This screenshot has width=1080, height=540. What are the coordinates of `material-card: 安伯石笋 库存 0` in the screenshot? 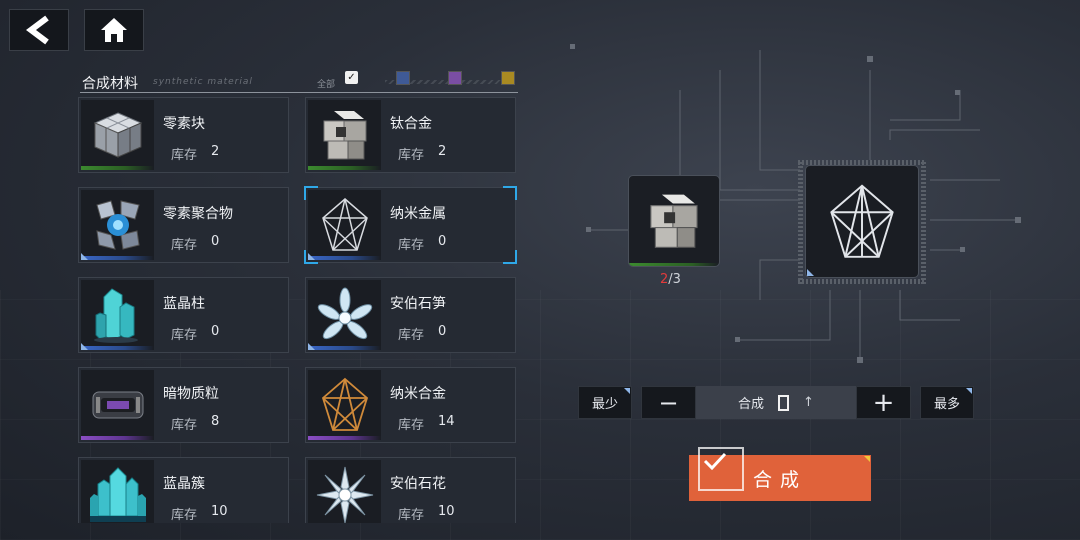 It's located at (410, 315).